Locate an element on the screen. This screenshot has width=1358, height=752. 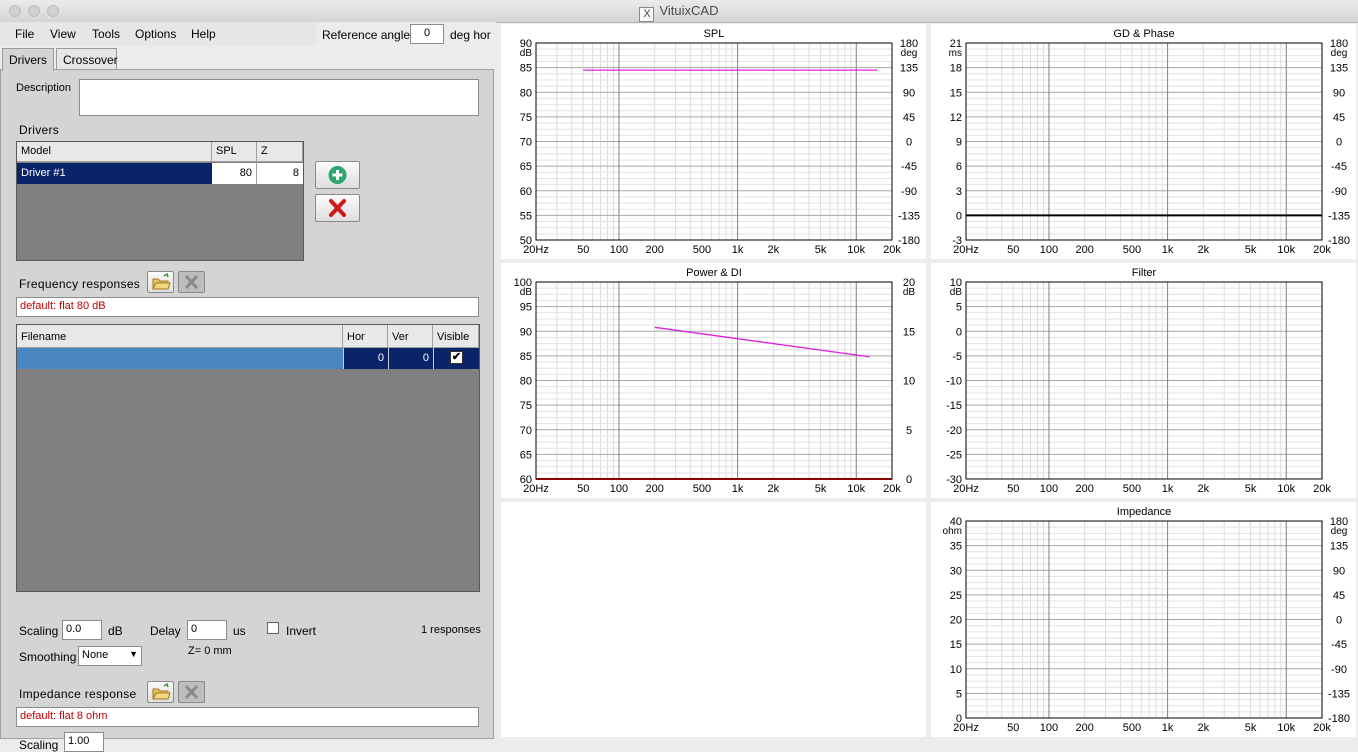
visible-checkbox: ✔ is located at coordinates (456, 357).